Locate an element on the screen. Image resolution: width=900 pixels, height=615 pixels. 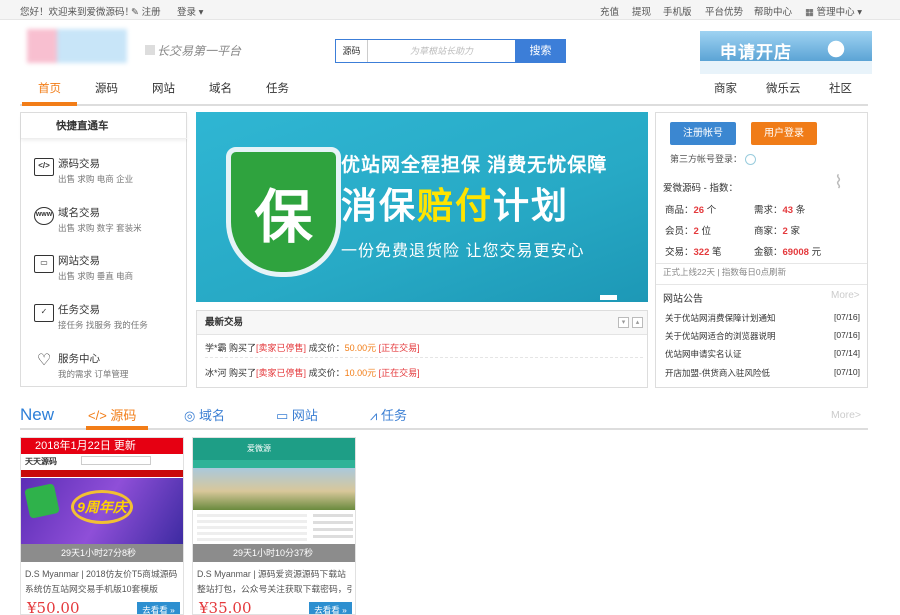
stat-merchants: 商家：2 家 is located at coordinates (777, 231).